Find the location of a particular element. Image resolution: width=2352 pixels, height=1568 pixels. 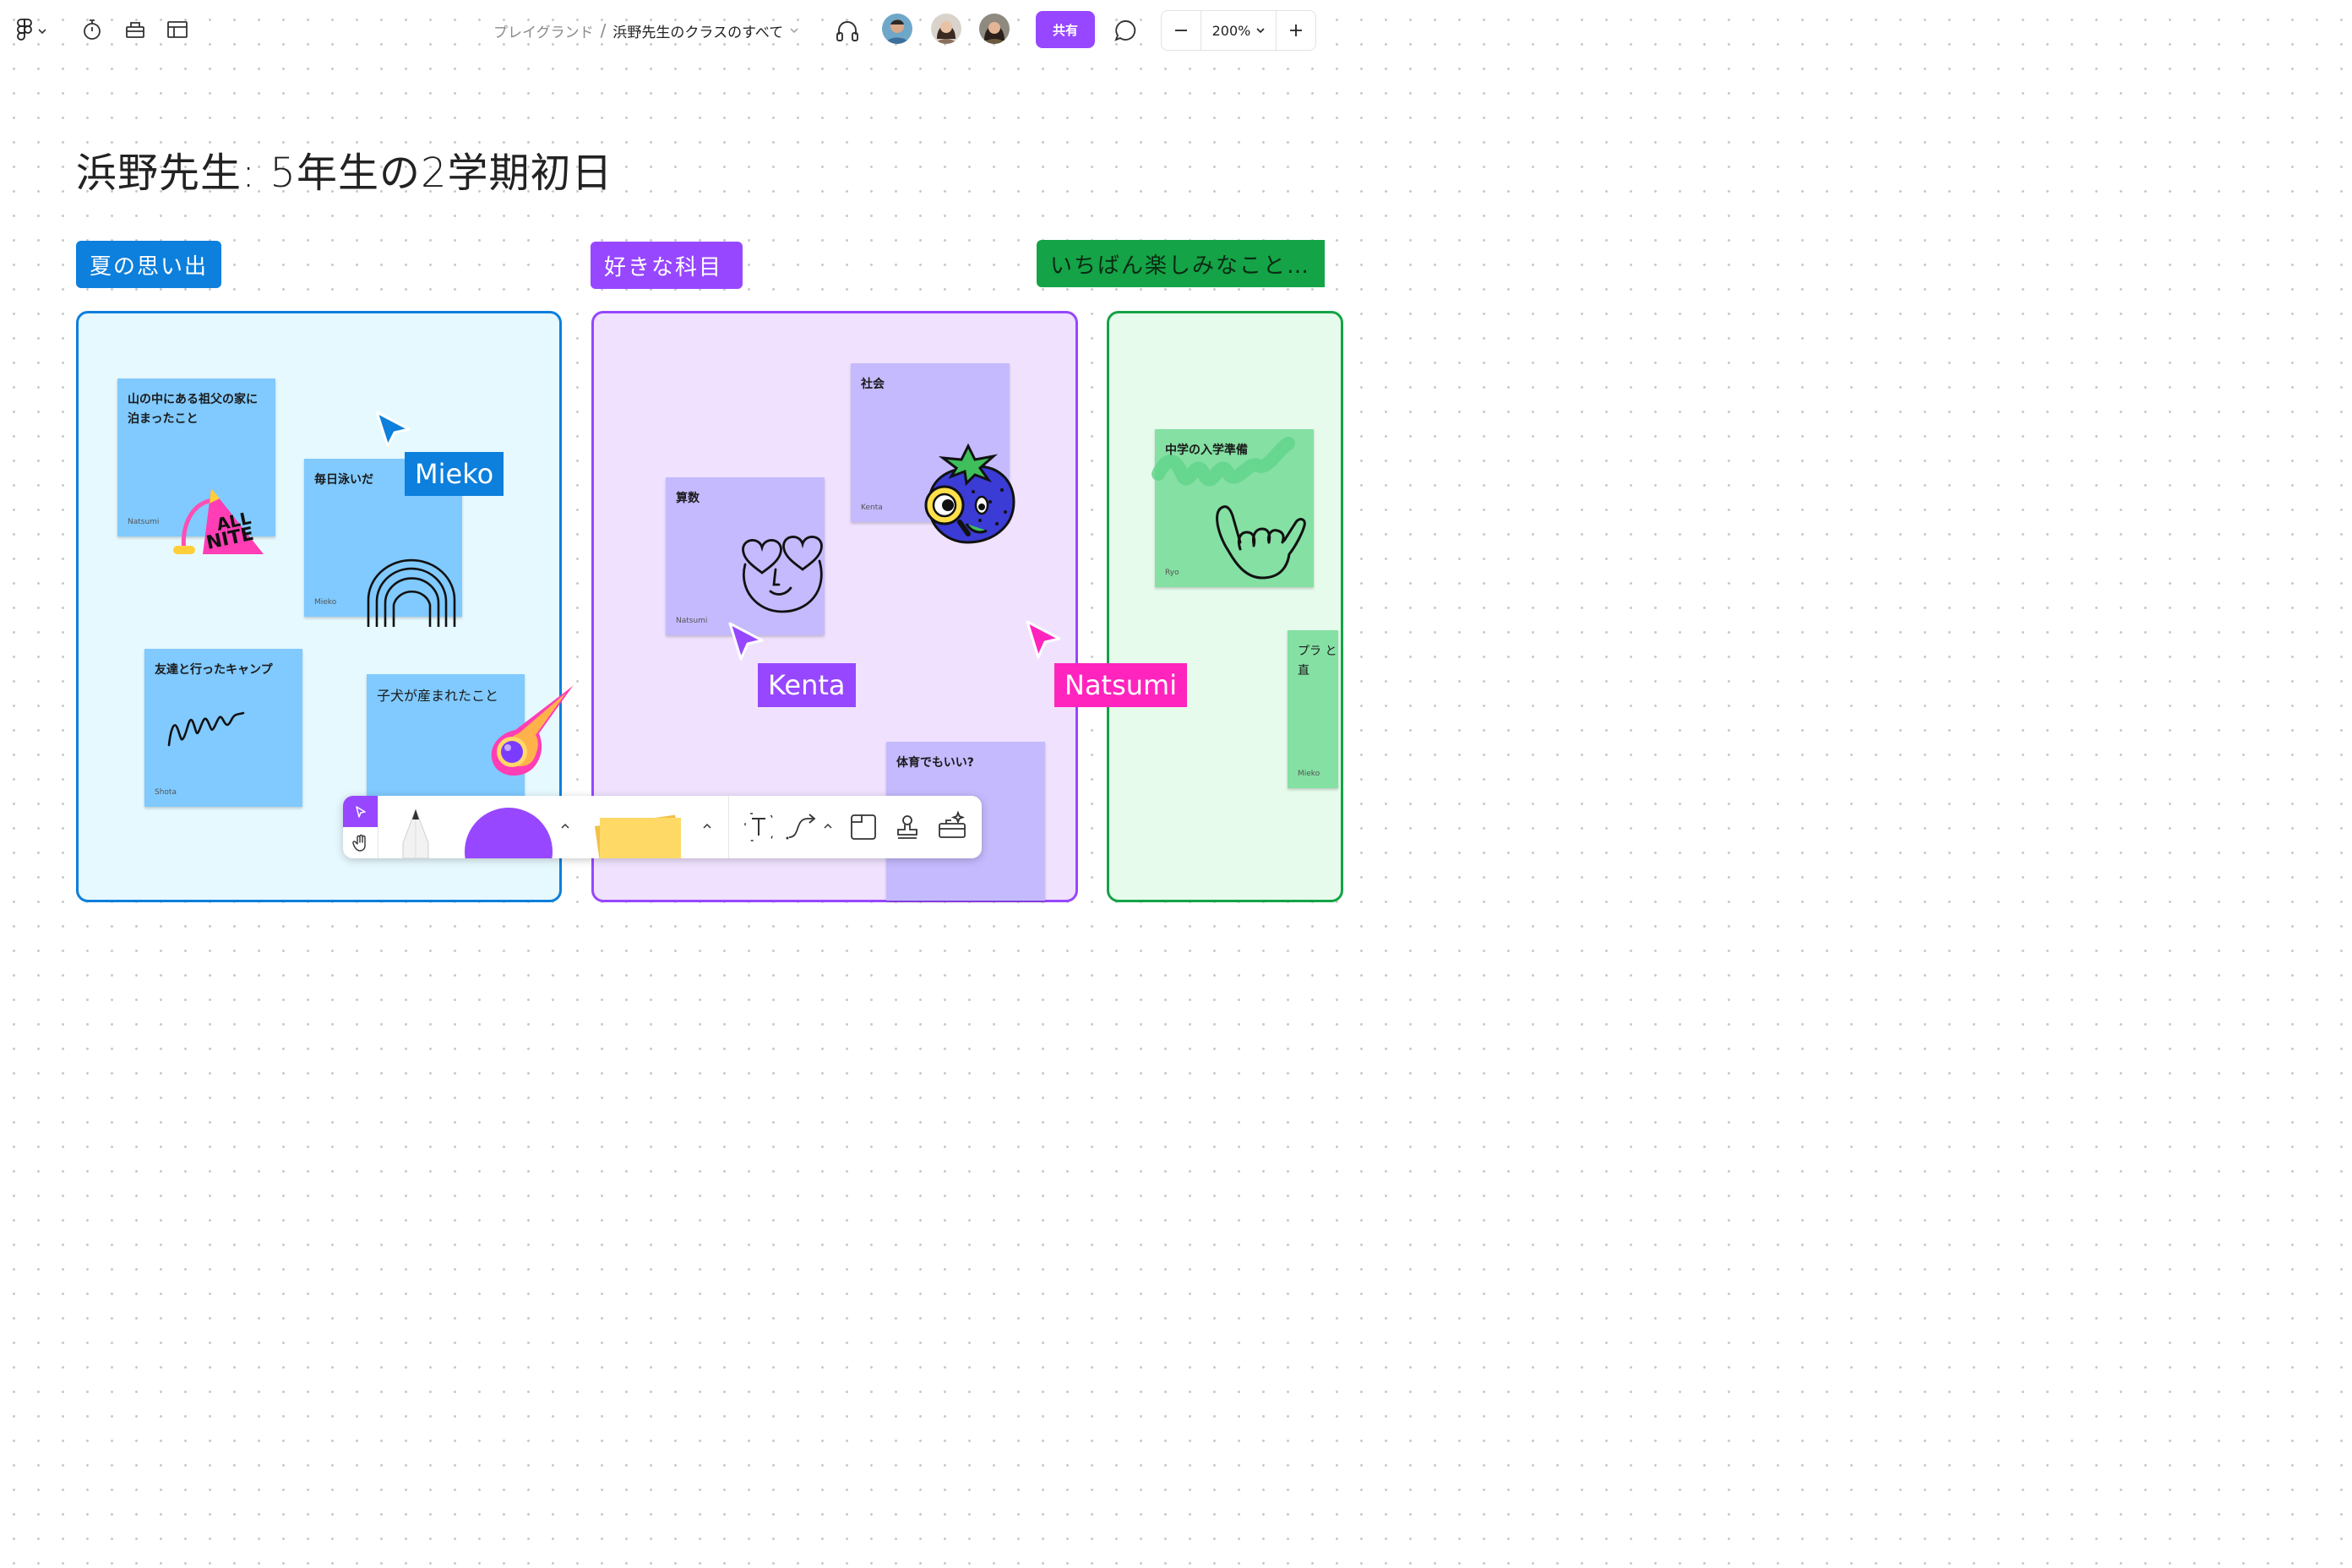

cursor-label-kenta: Kenta is located at coordinates (807, 685).